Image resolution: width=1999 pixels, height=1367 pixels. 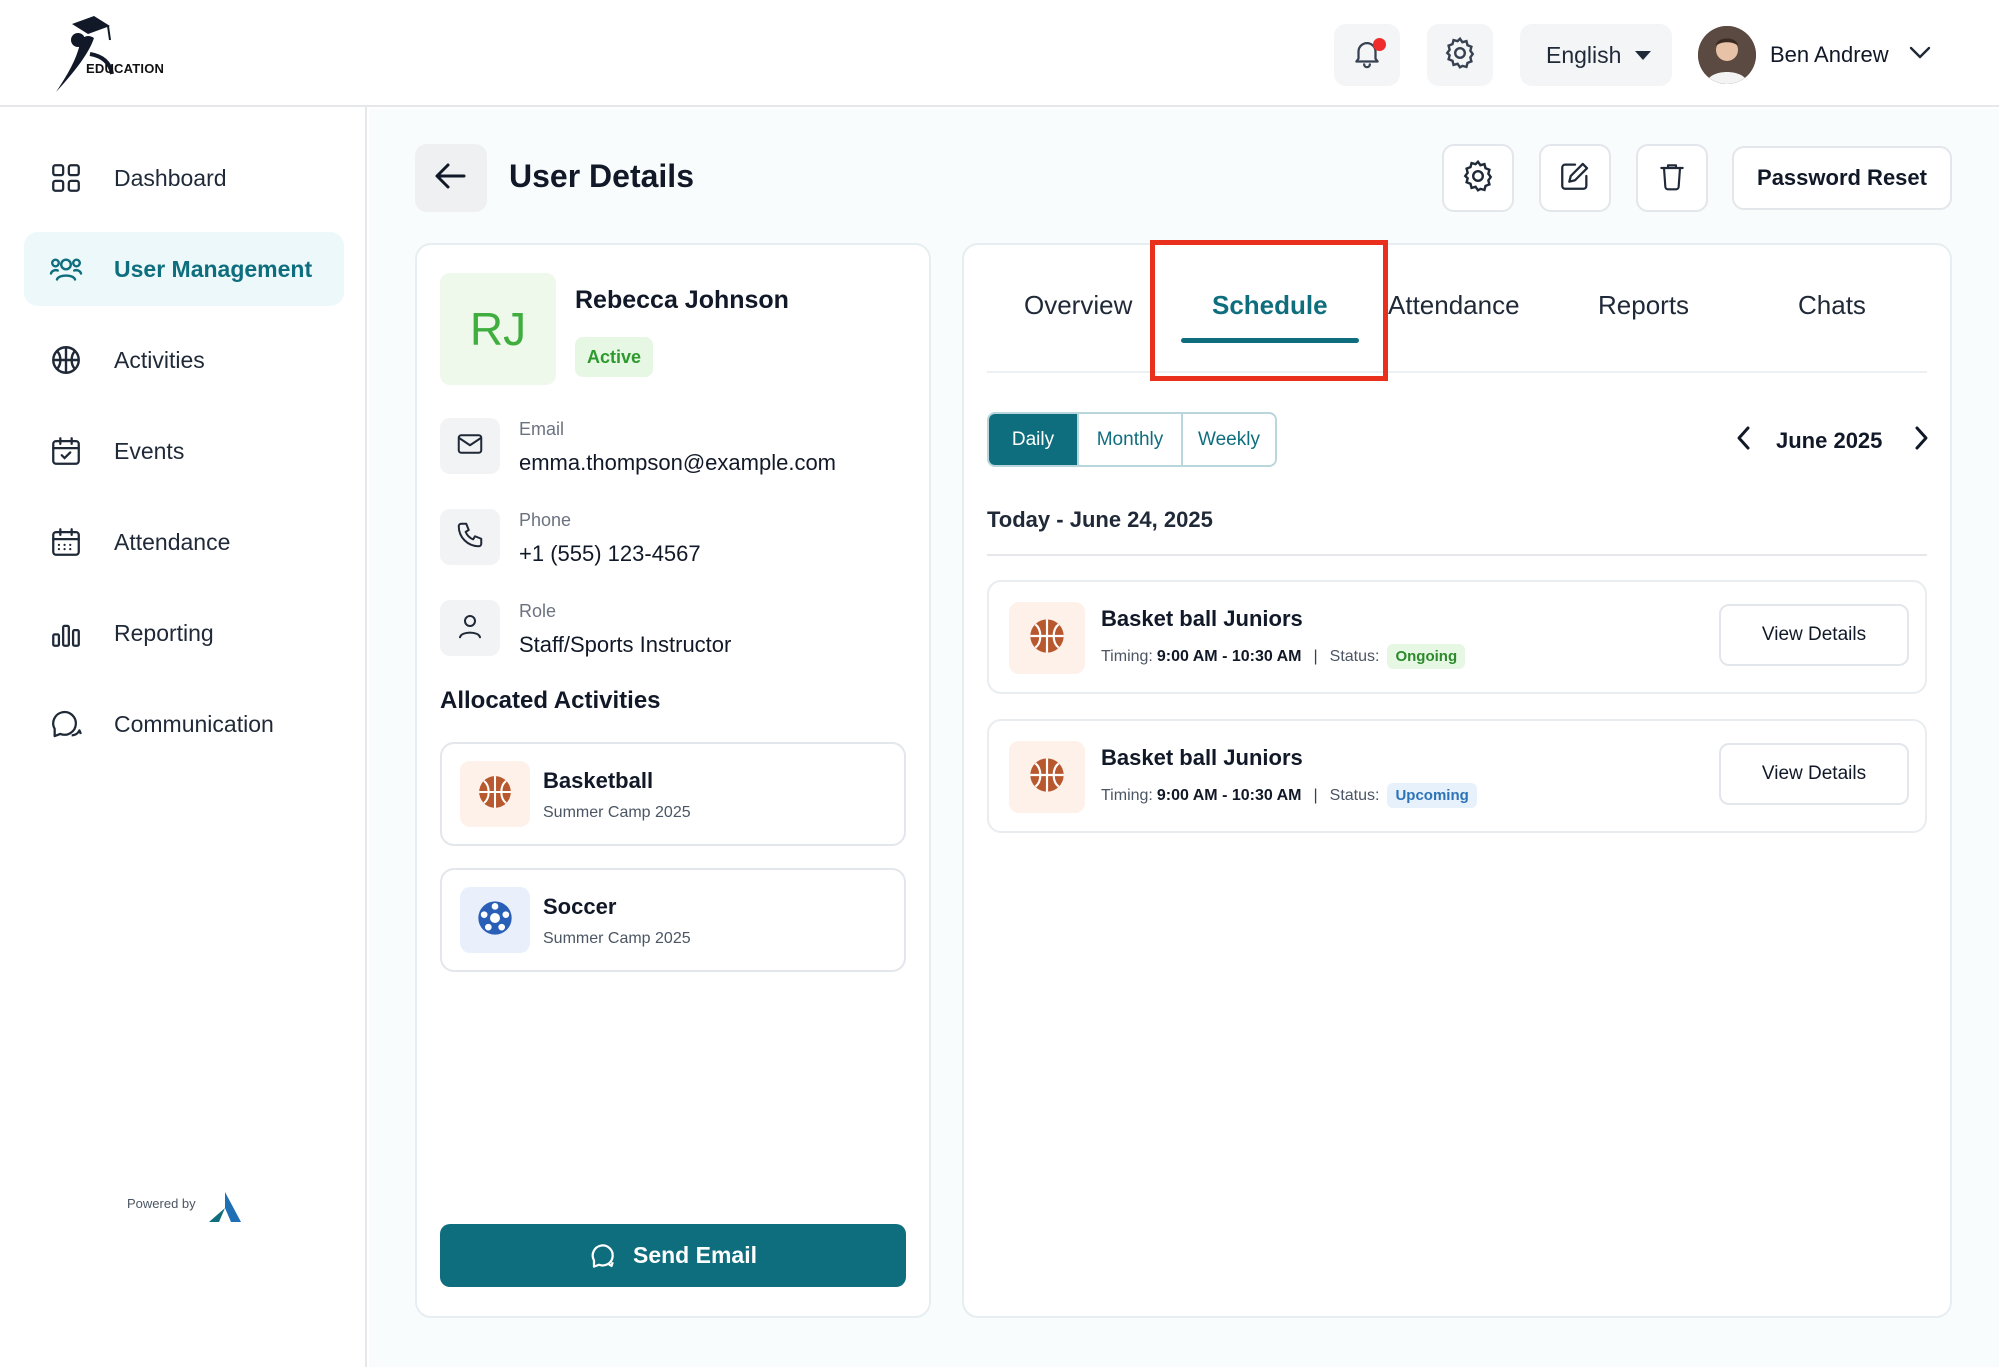 I want to click on sidebar-item-label: Events, so click(x=149, y=450).